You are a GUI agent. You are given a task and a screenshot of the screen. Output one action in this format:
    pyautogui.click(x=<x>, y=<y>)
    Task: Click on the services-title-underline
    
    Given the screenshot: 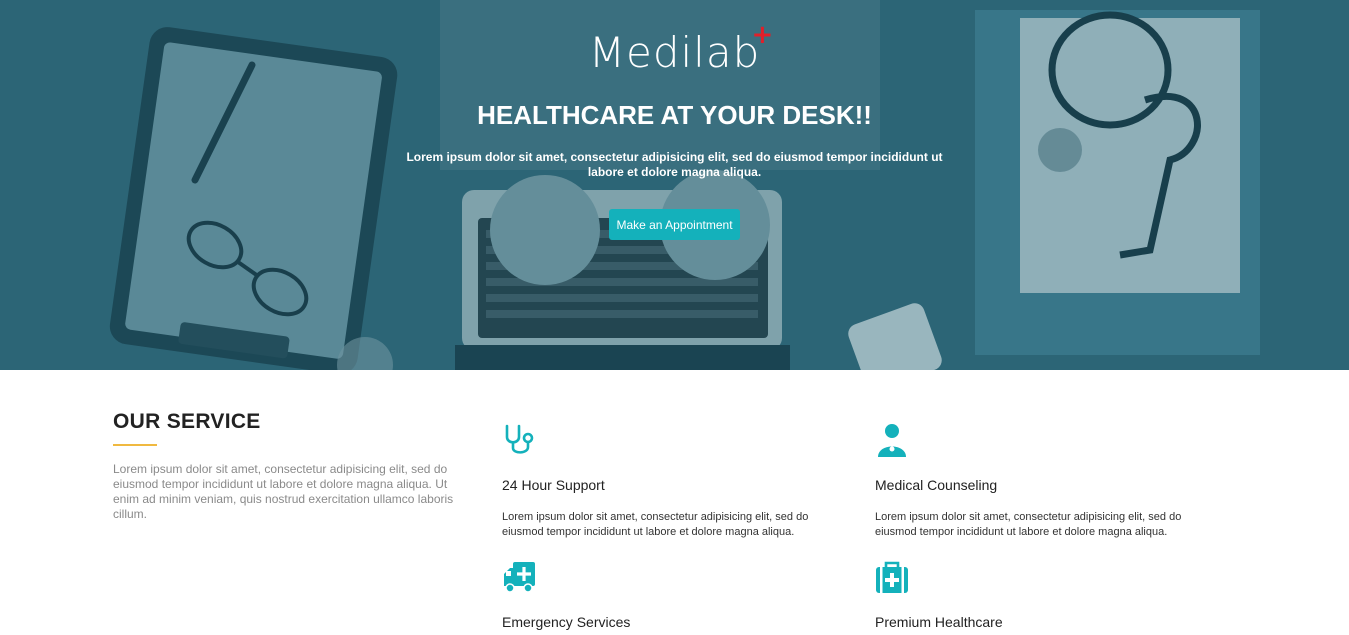 What is the action you would take?
    pyautogui.click(x=135, y=445)
    